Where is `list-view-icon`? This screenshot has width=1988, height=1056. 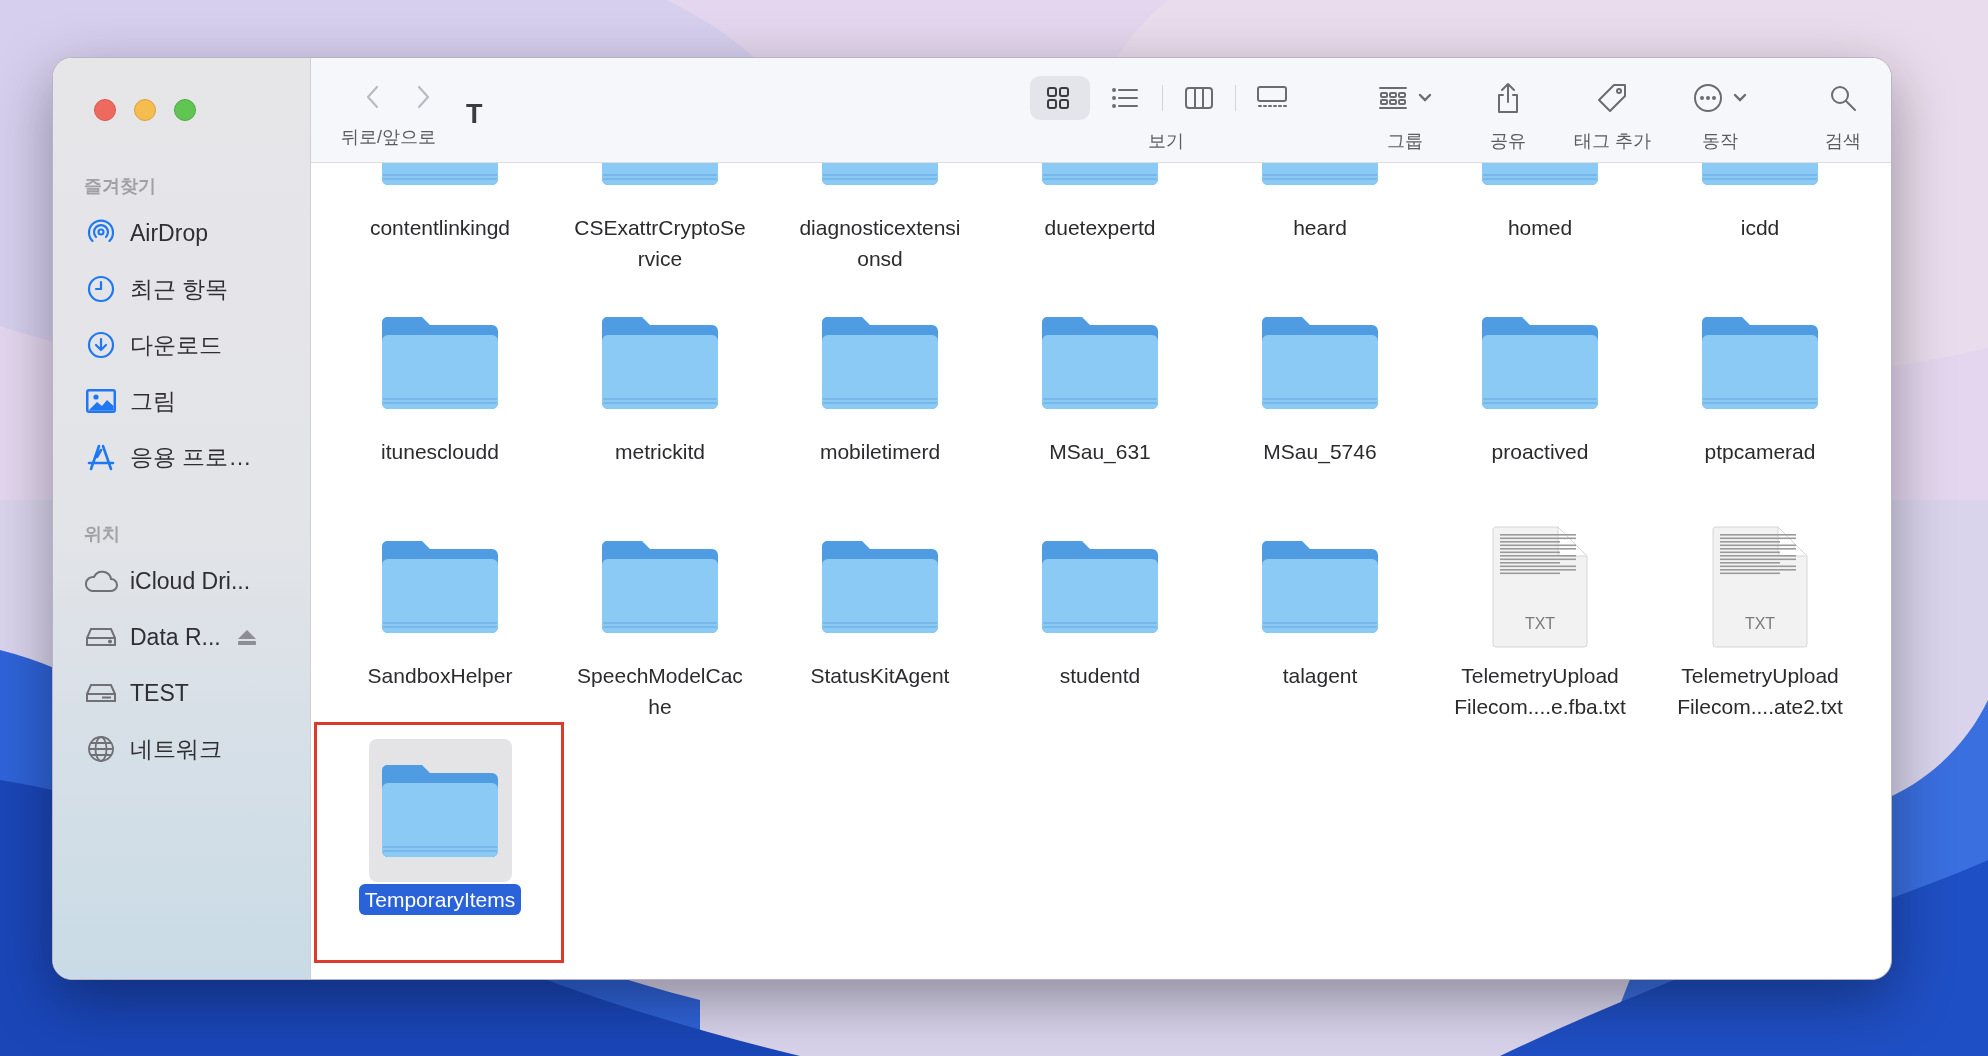 list-view-icon is located at coordinates (1126, 98).